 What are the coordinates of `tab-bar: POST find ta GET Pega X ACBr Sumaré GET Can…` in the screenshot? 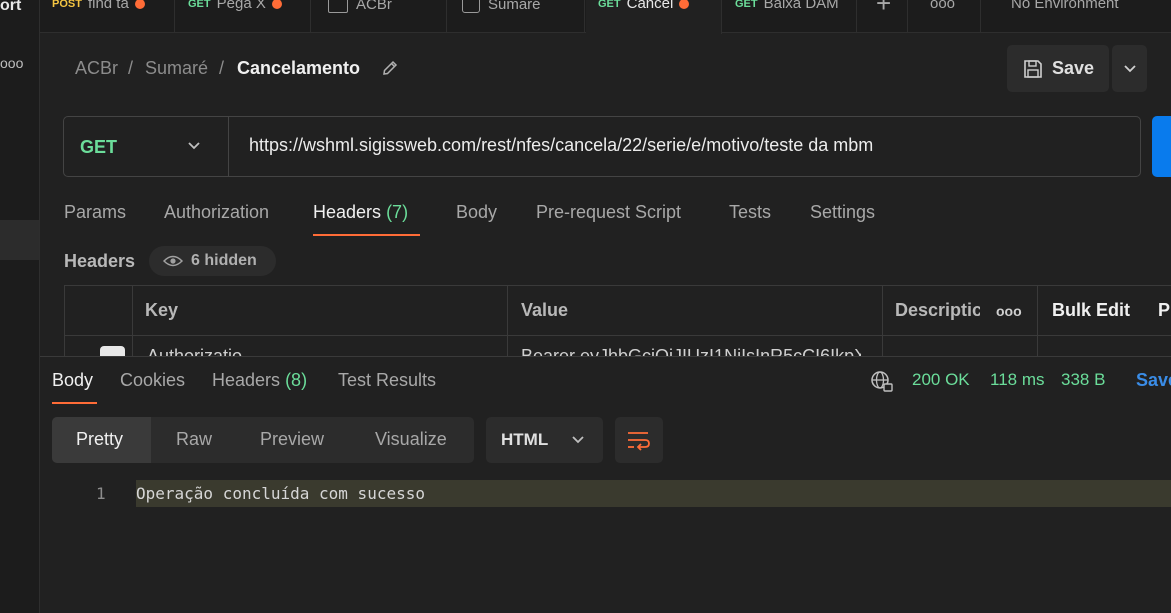 It's located at (605, 17).